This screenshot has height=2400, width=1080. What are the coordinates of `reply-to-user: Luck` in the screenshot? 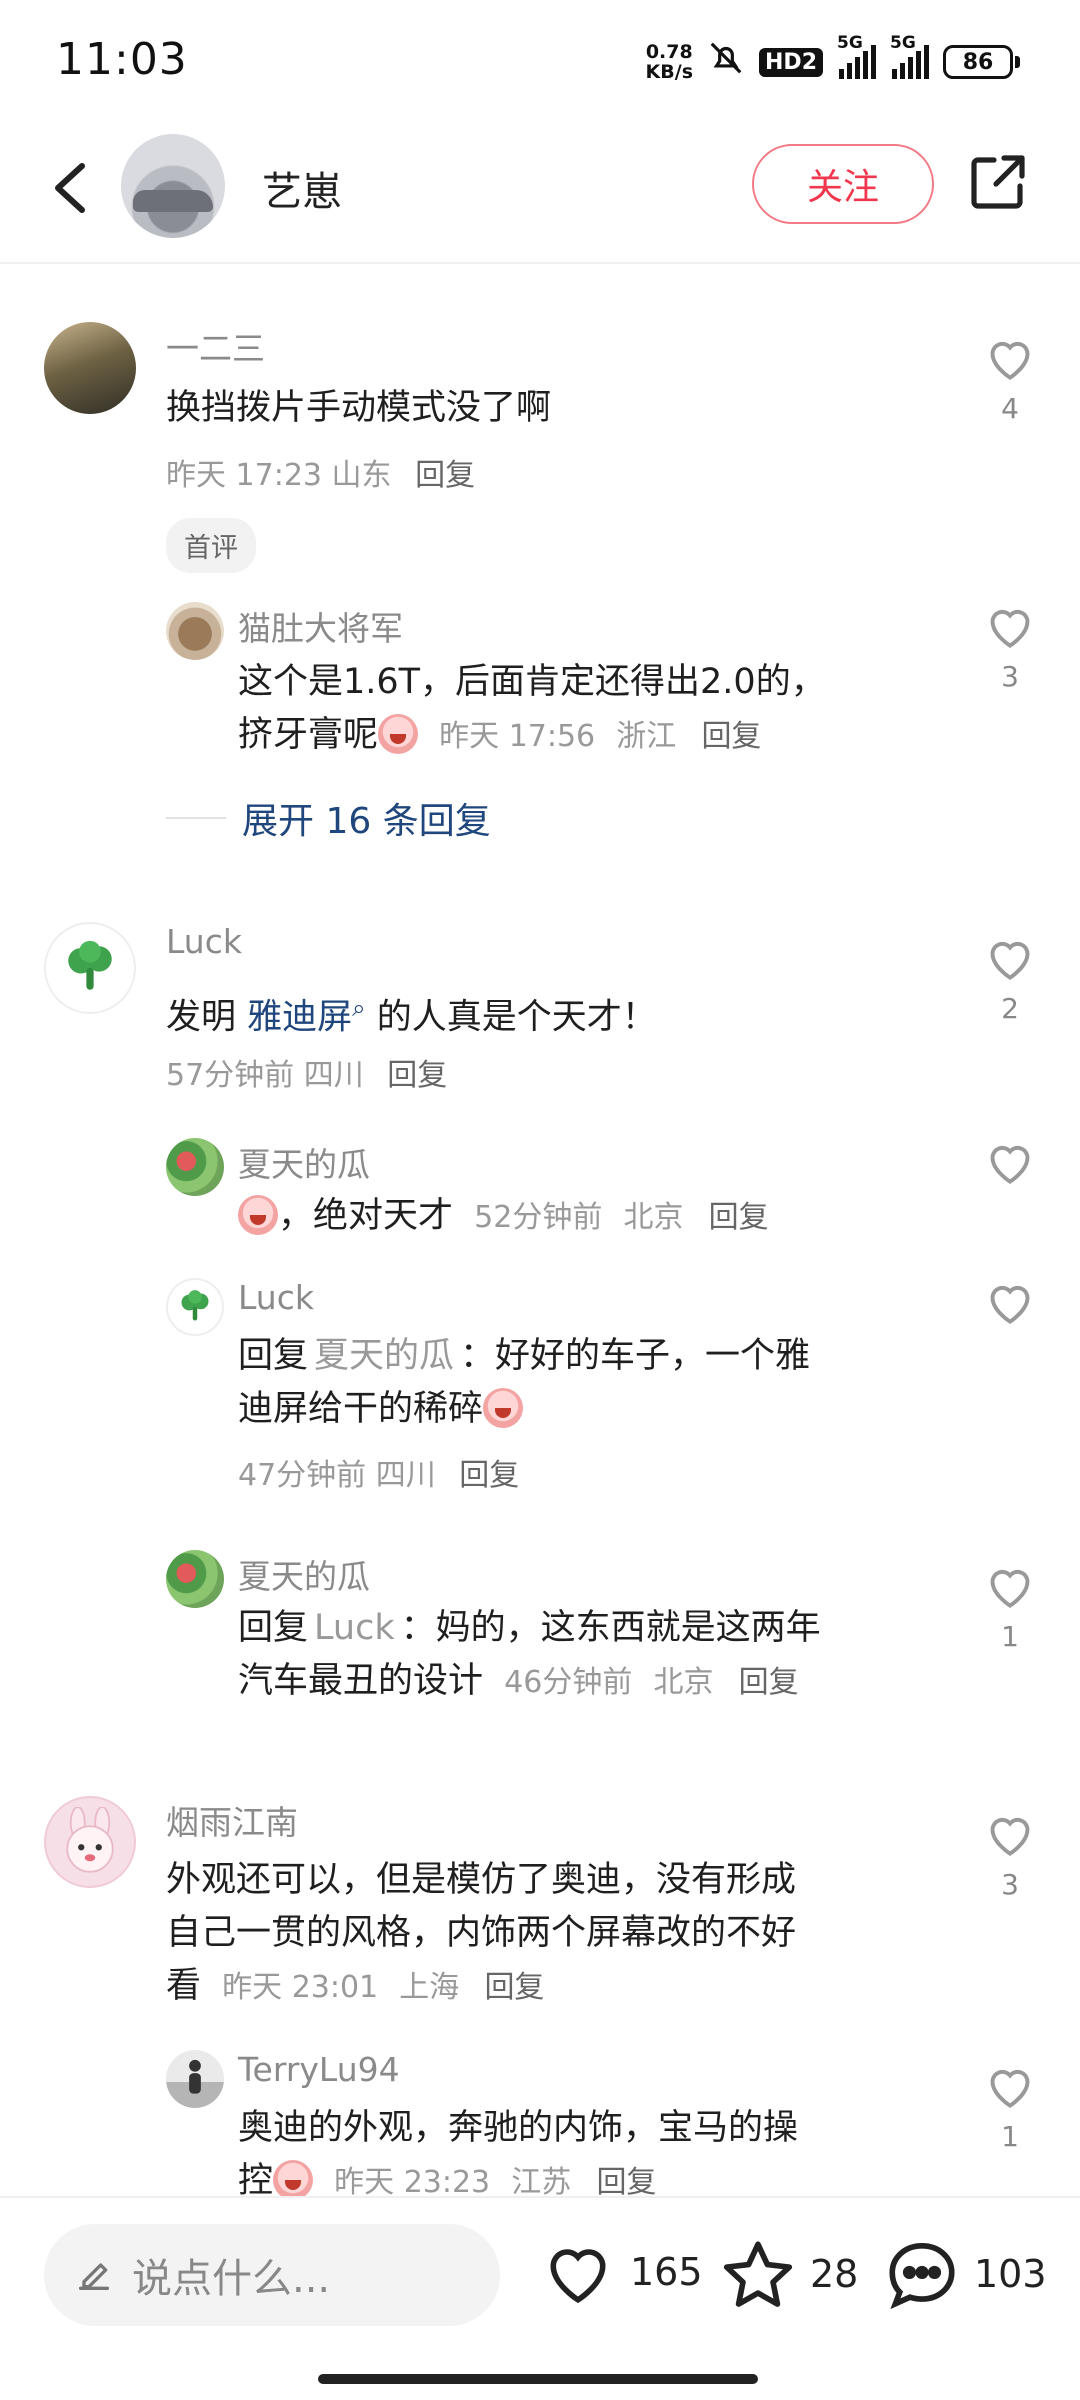 It's located at (354, 1628).